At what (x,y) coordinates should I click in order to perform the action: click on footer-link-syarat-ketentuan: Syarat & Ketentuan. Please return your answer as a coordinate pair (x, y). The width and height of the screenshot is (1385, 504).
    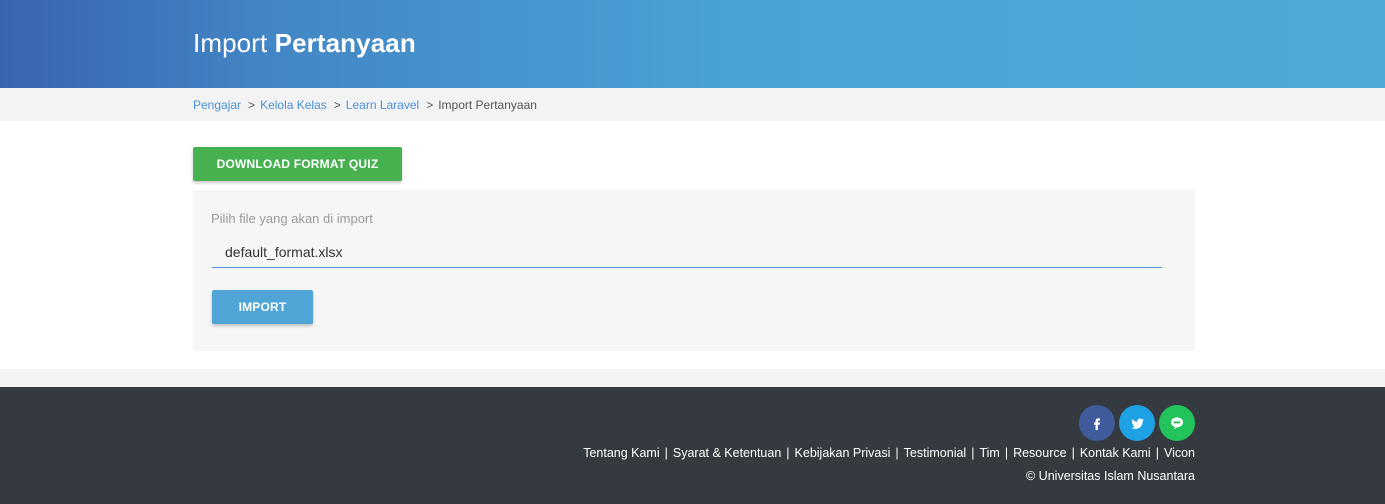
    Looking at the image, I should click on (727, 453).